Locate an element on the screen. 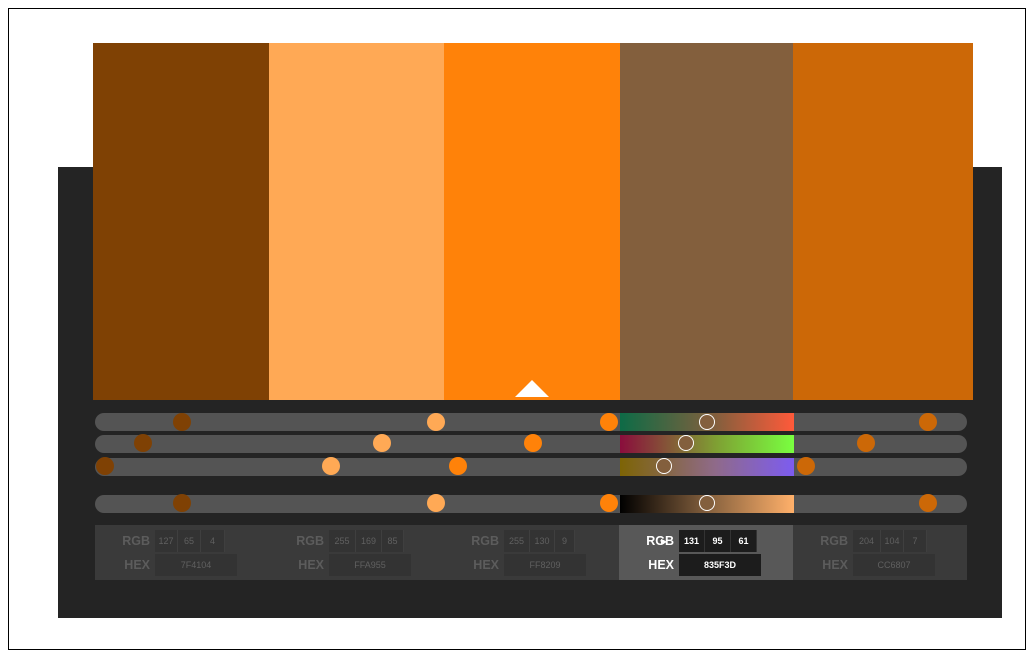  hex-value-field: CC6807 is located at coordinates (894, 565).